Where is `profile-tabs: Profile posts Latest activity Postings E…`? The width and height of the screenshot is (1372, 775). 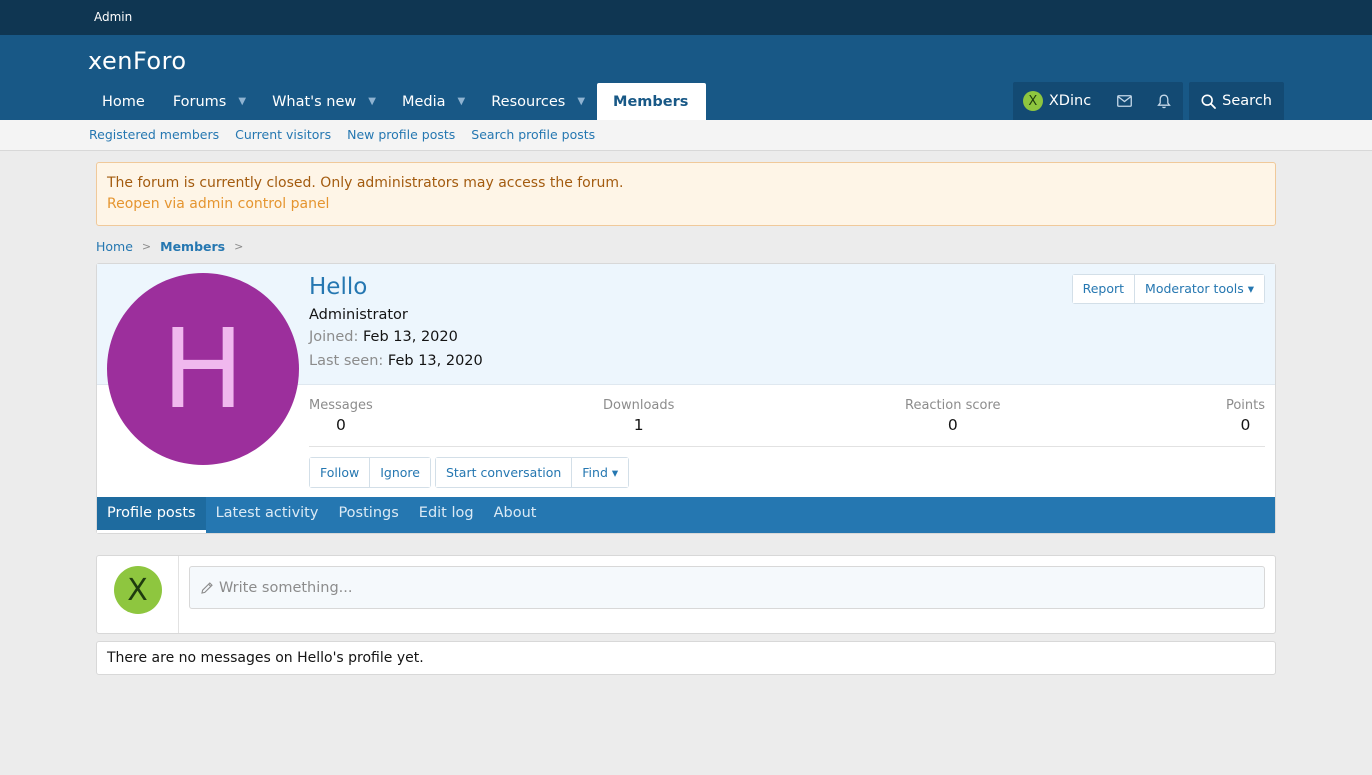
profile-tabs: Profile posts Latest activity Postings E… is located at coordinates (686, 515).